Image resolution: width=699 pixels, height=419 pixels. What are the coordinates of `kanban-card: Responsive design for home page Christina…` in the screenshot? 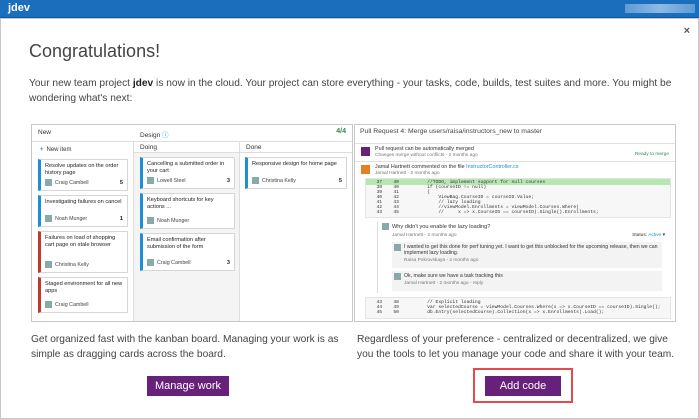 It's located at (296, 173).